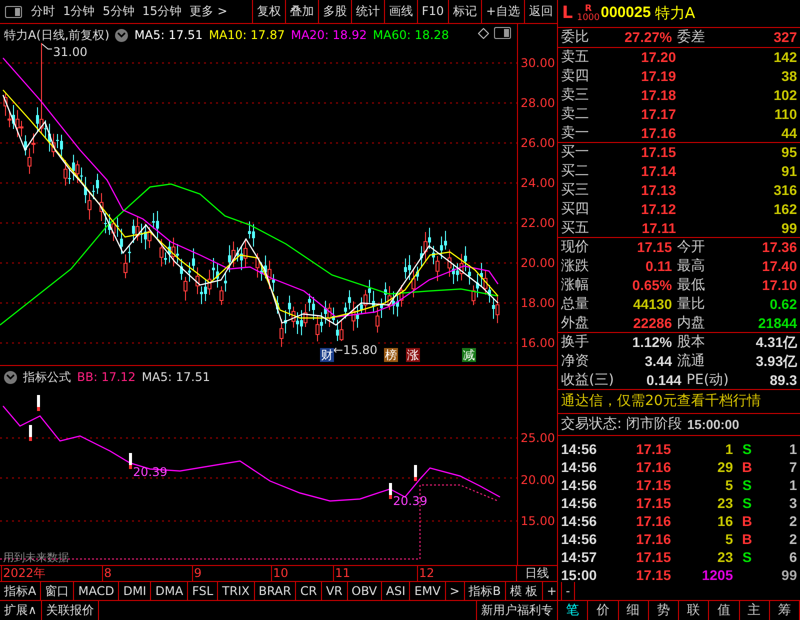 The width and height of the screenshot is (800, 620). Describe the element at coordinates (70, 610) in the screenshot. I see `bottom-tab: 关联报价` at that location.